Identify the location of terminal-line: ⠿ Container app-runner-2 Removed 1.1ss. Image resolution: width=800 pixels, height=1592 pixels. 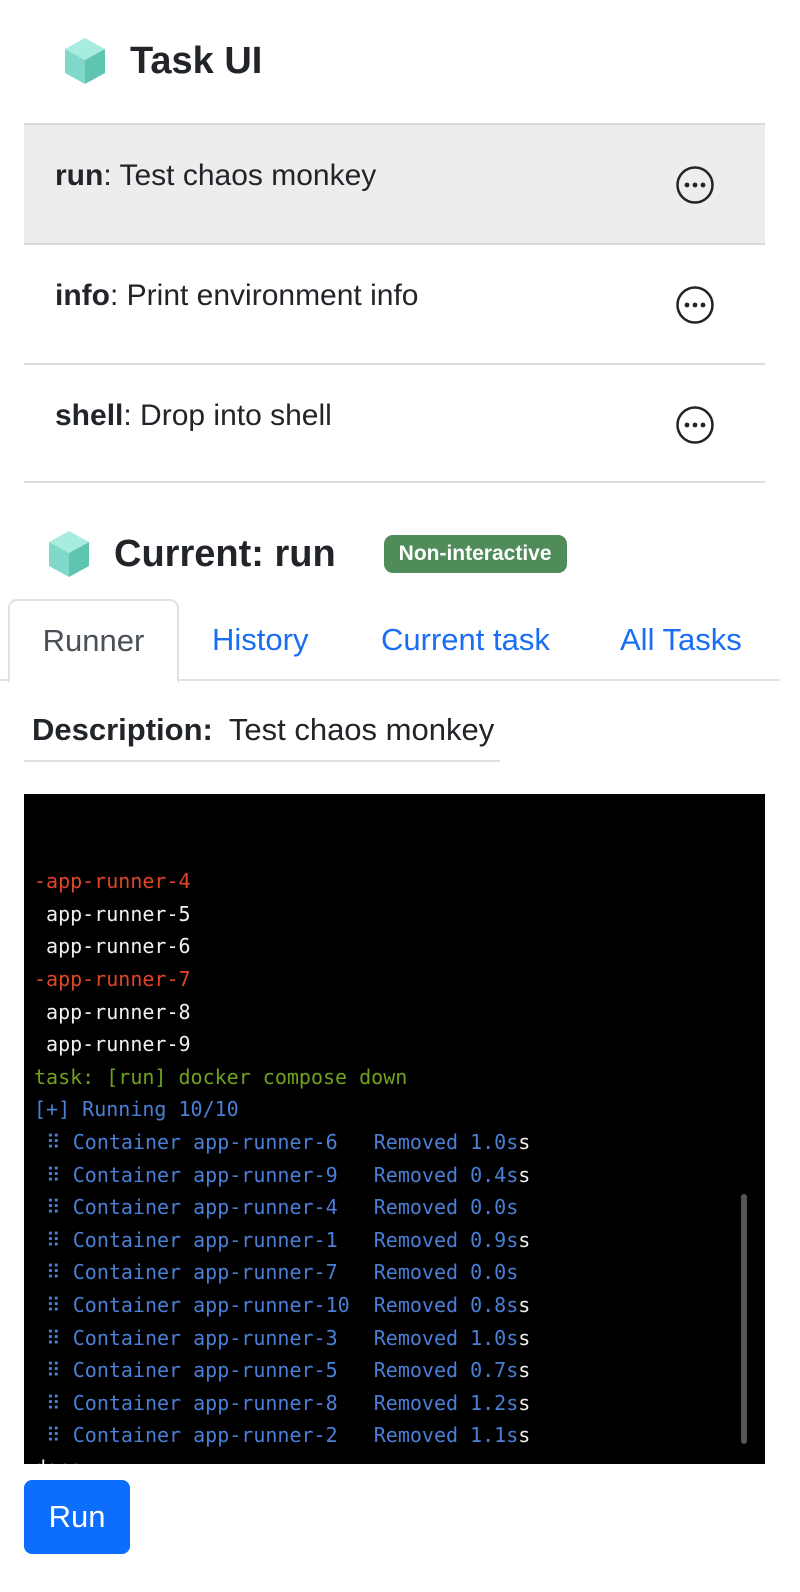
(394, 1435).